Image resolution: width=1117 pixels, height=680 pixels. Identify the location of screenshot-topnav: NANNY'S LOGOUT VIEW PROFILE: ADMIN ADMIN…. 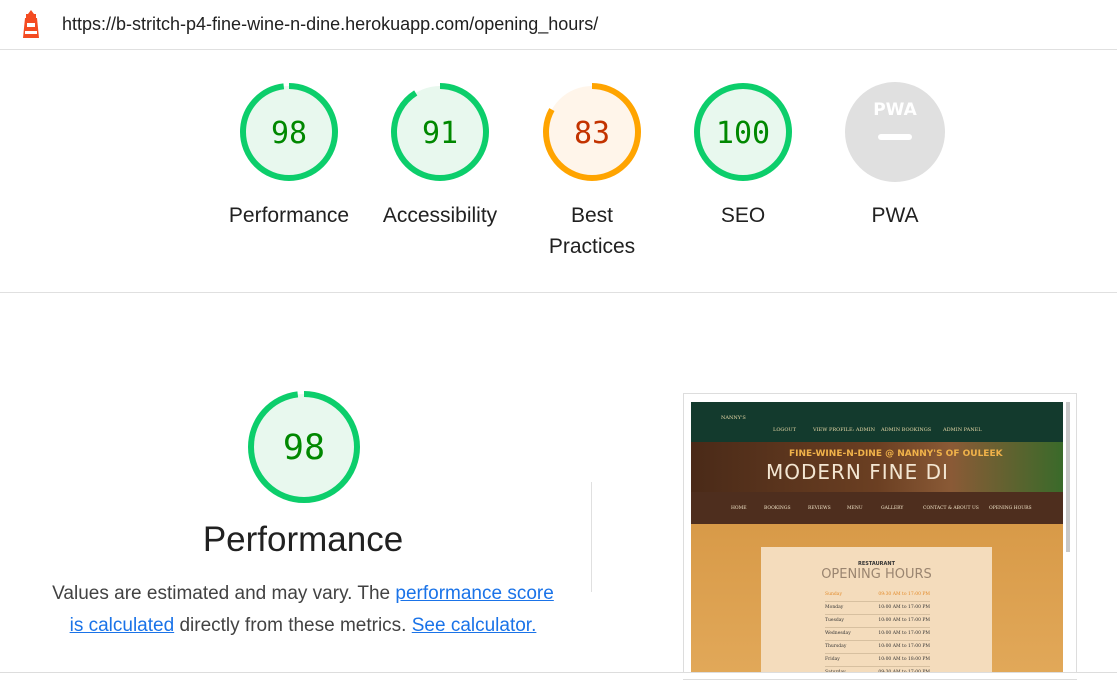
(877, 422).